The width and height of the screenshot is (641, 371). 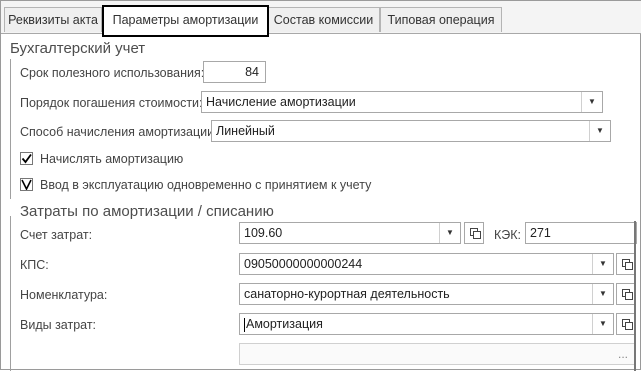 I want to click on accounting-section-title: Бухгалтерский учет, so click(x=78, y=48).